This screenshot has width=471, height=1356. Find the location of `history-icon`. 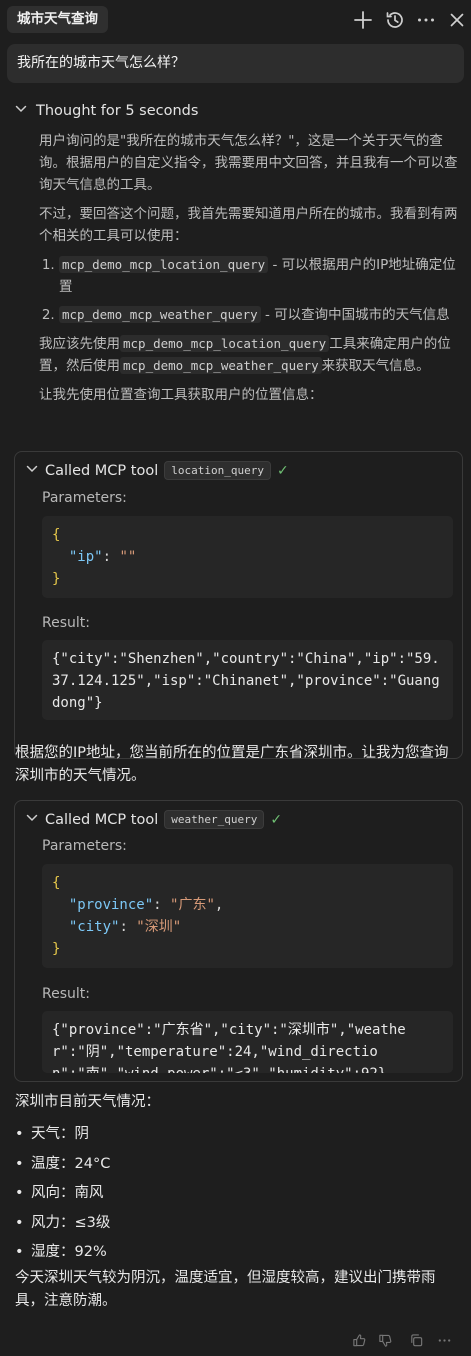

history-icon is located at coordinates (395, 20).